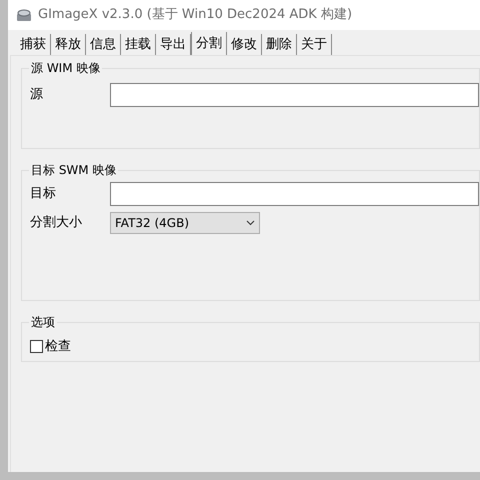  What do you see at coordinates (58, 347) in the screenshot?
I see `checkbox-label: 检查` at bounding box center [58, 347].